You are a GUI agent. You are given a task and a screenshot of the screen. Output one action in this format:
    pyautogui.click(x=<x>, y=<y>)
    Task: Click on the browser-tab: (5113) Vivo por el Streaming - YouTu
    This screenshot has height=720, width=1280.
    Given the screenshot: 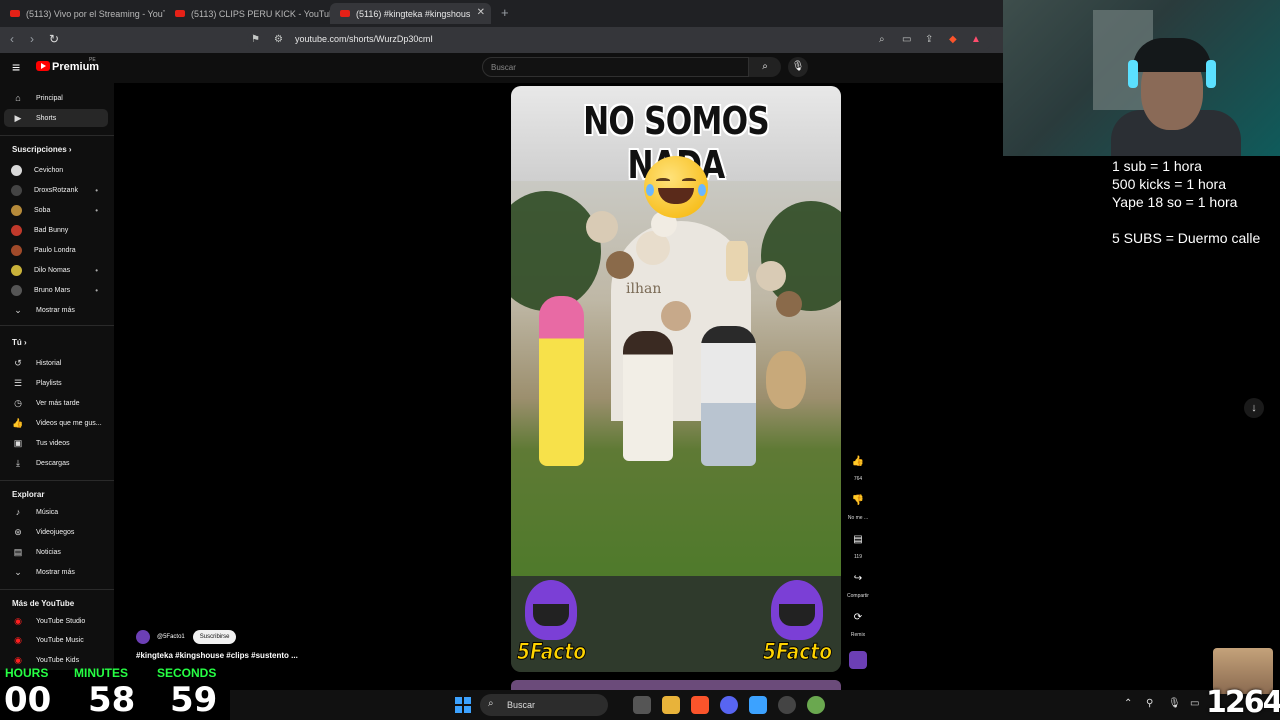 What is the action you would take?
    pyautogui.click(x=82, y=13)
    